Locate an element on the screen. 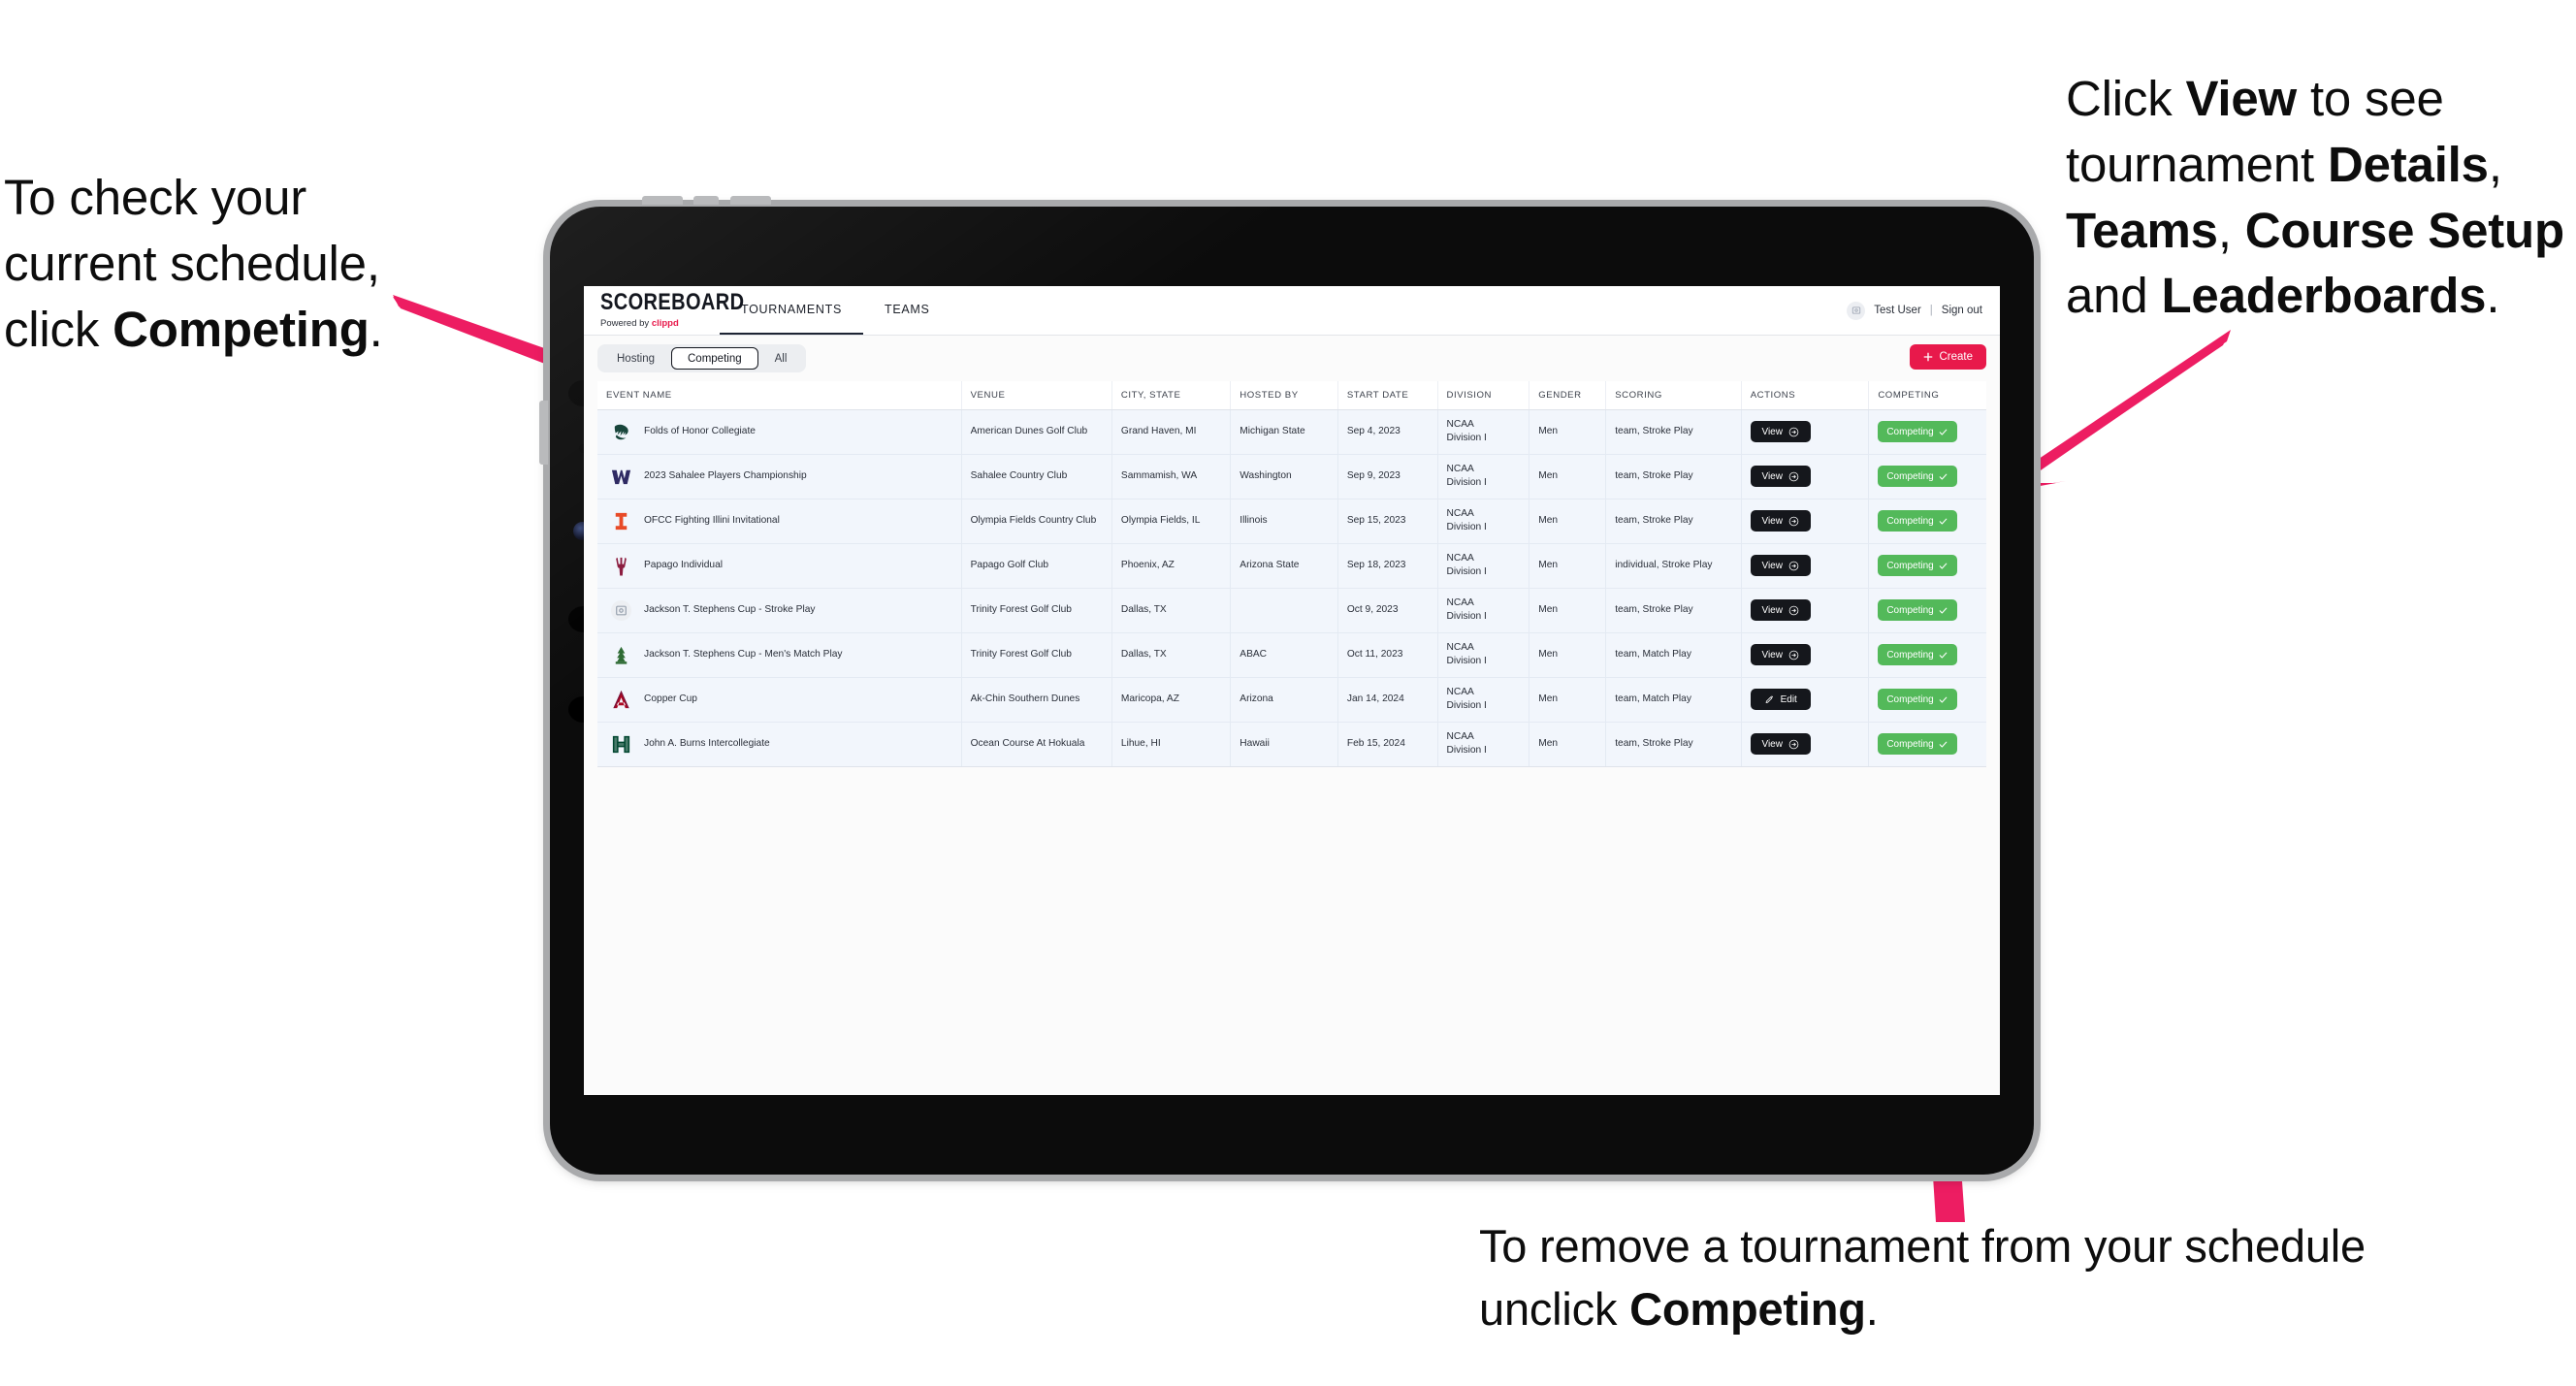 The height and width of the screenshot is (1386, 2576). placeholder-image-logo is located at coordinates (621, 610).